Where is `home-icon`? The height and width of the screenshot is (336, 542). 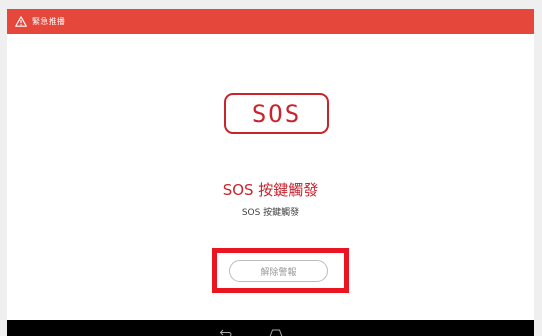
home-icon is located at coordinates (276, 329).